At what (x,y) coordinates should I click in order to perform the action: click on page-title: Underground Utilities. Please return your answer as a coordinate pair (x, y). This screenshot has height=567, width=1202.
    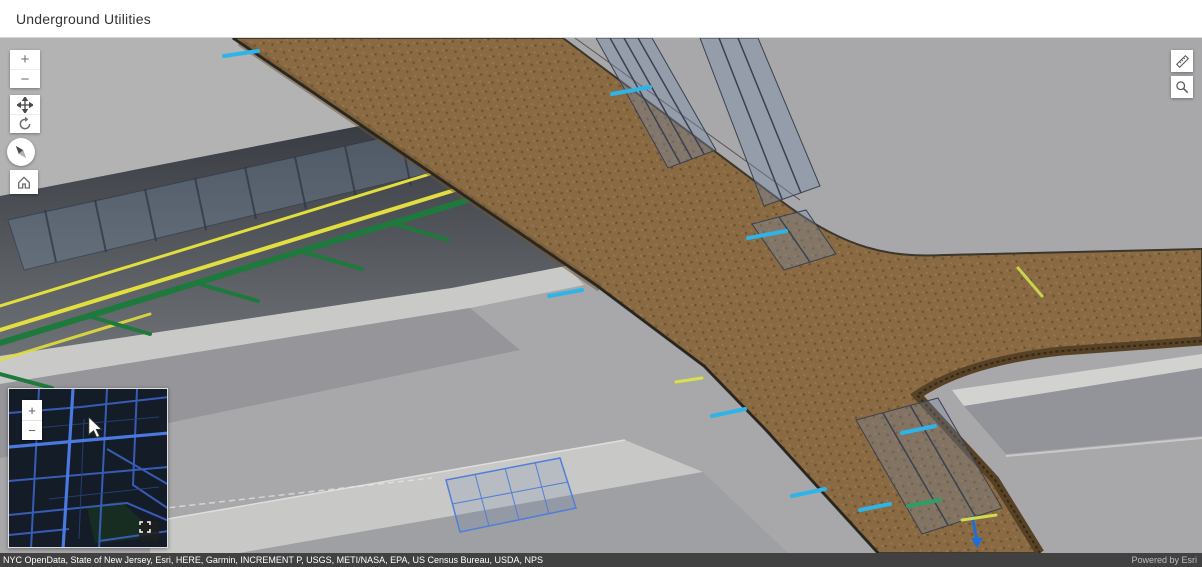
    Looking at the image, I should click on (83, 18).